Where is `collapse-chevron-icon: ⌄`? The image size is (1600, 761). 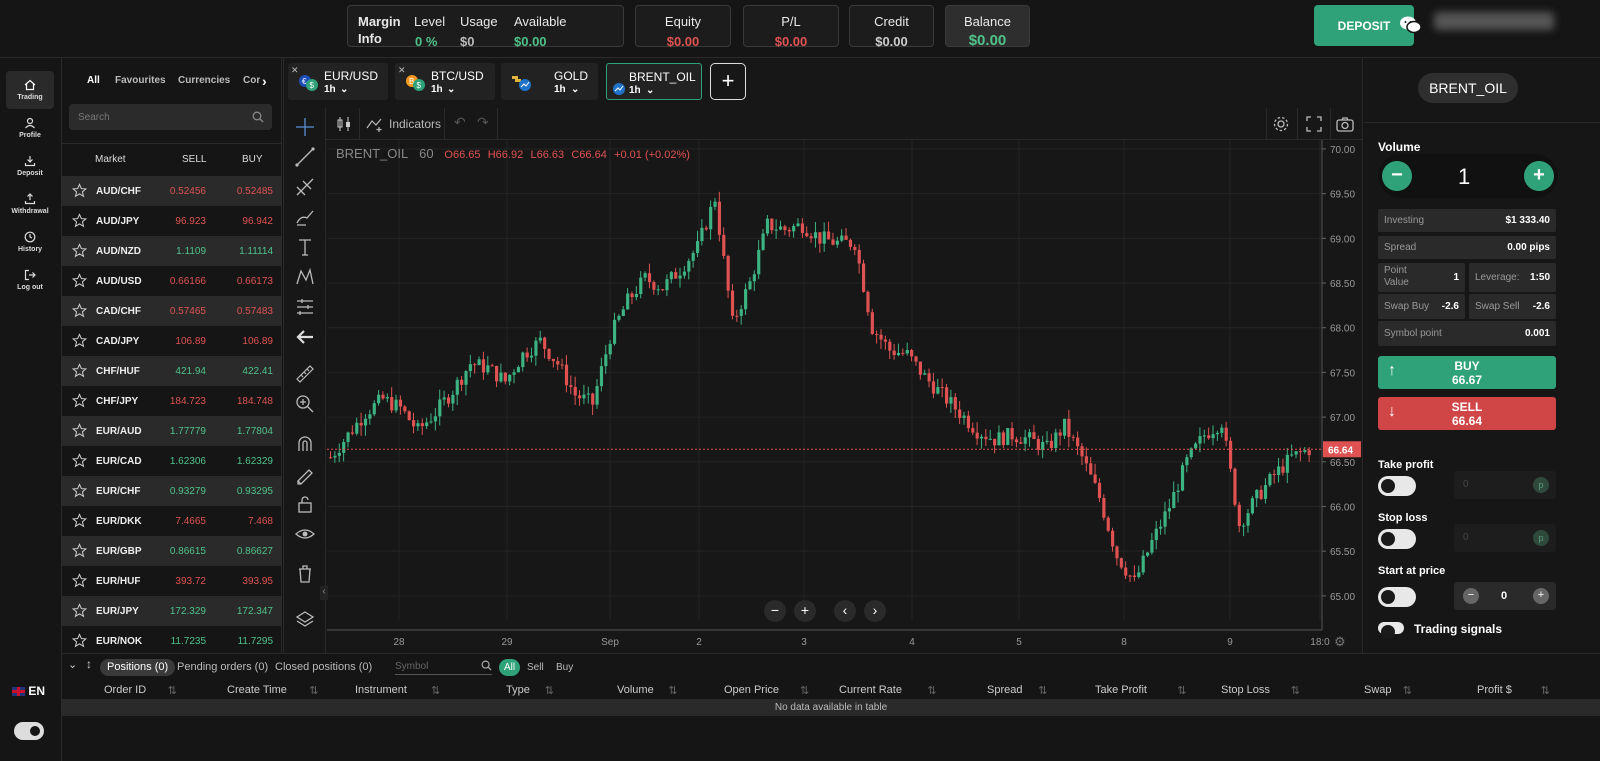
collapse-chevron-icon: ⌄ is located at coordinates (72, 664).